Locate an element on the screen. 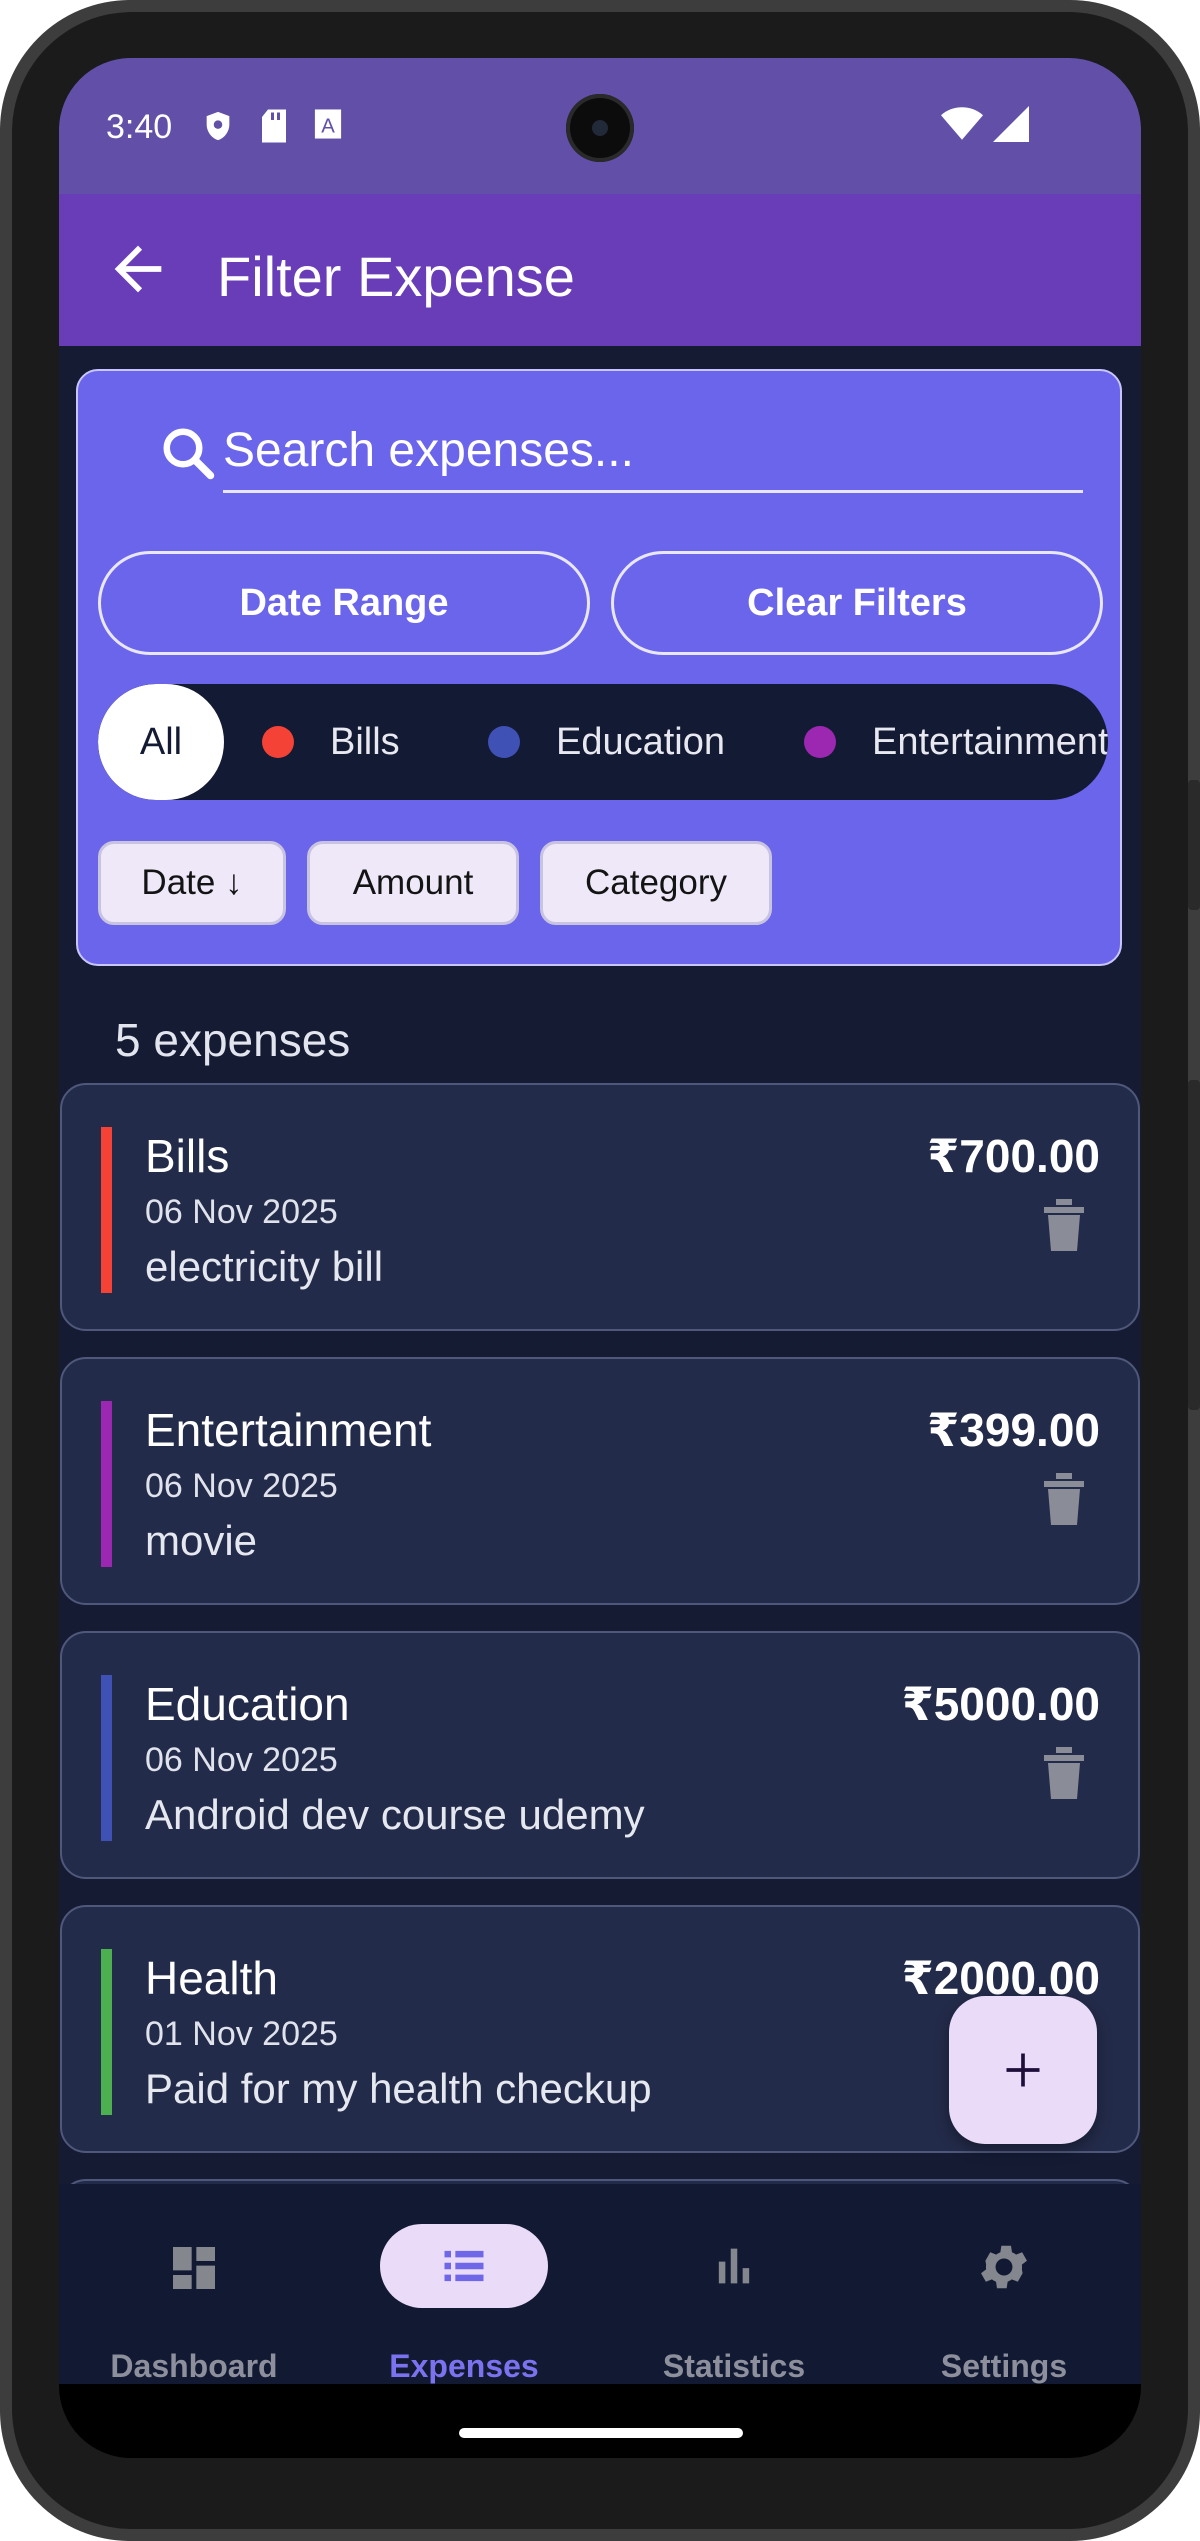  page-title: Filter Expense is located at coordinates (396, 276).